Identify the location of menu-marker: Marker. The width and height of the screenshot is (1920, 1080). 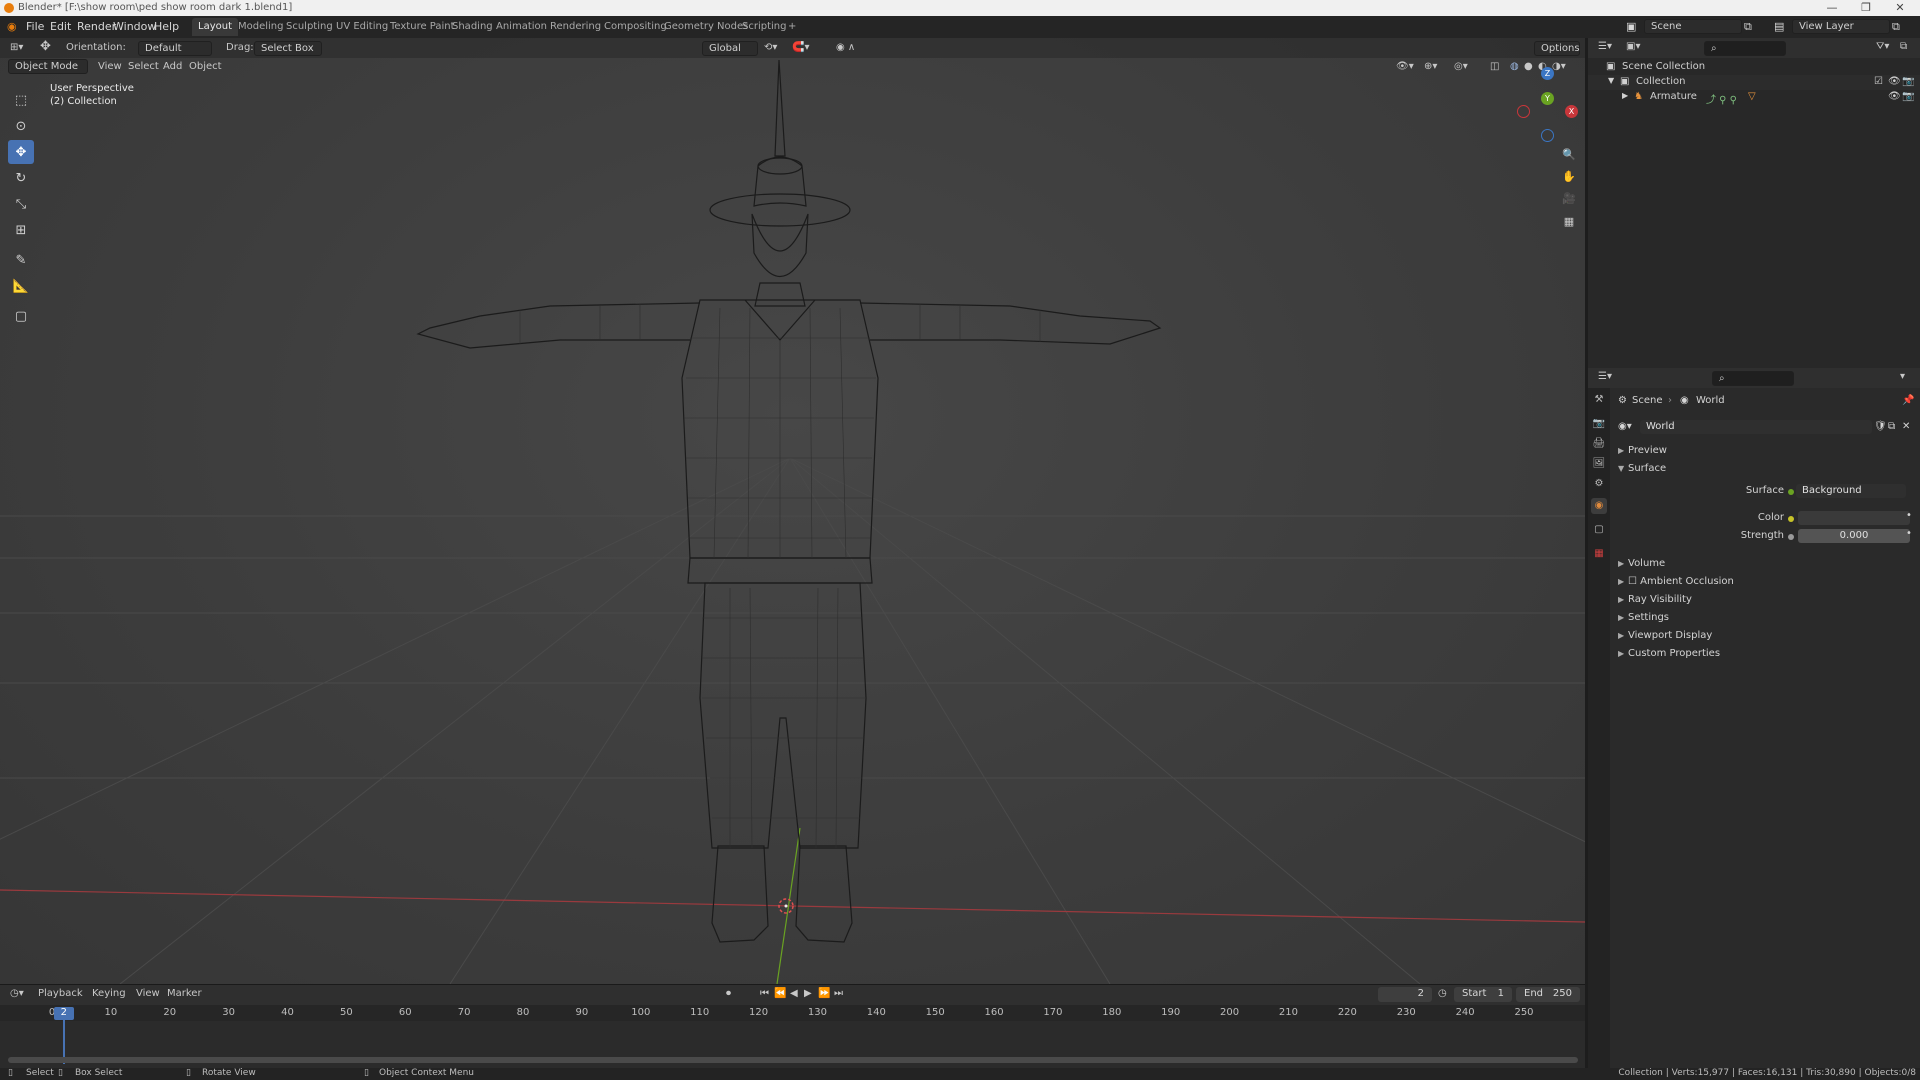
(184, 993).